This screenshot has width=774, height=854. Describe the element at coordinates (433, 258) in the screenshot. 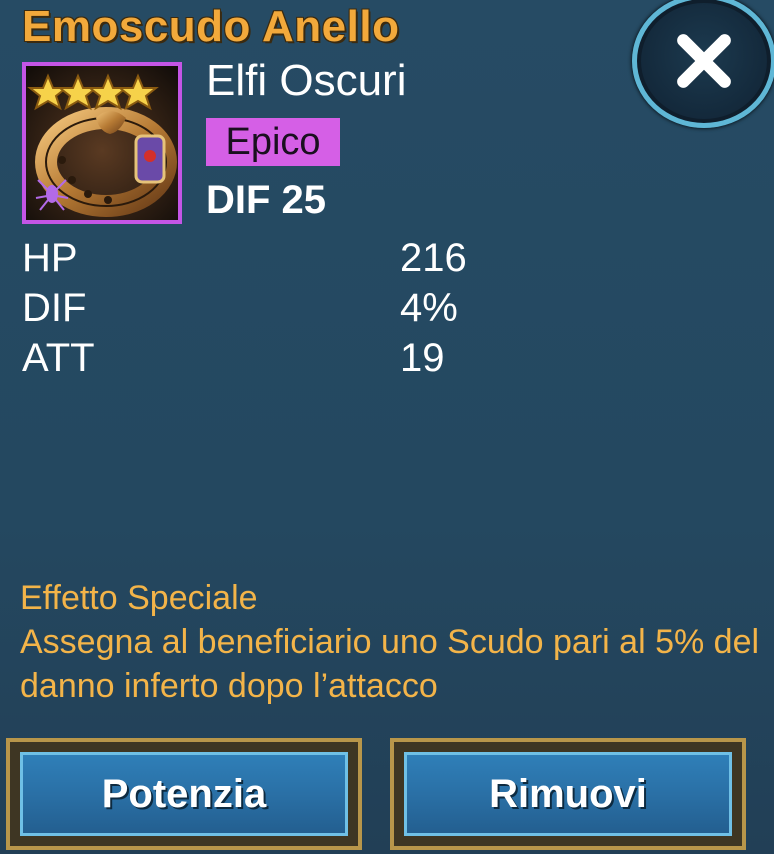

I see `stat-value: 216` at that location.